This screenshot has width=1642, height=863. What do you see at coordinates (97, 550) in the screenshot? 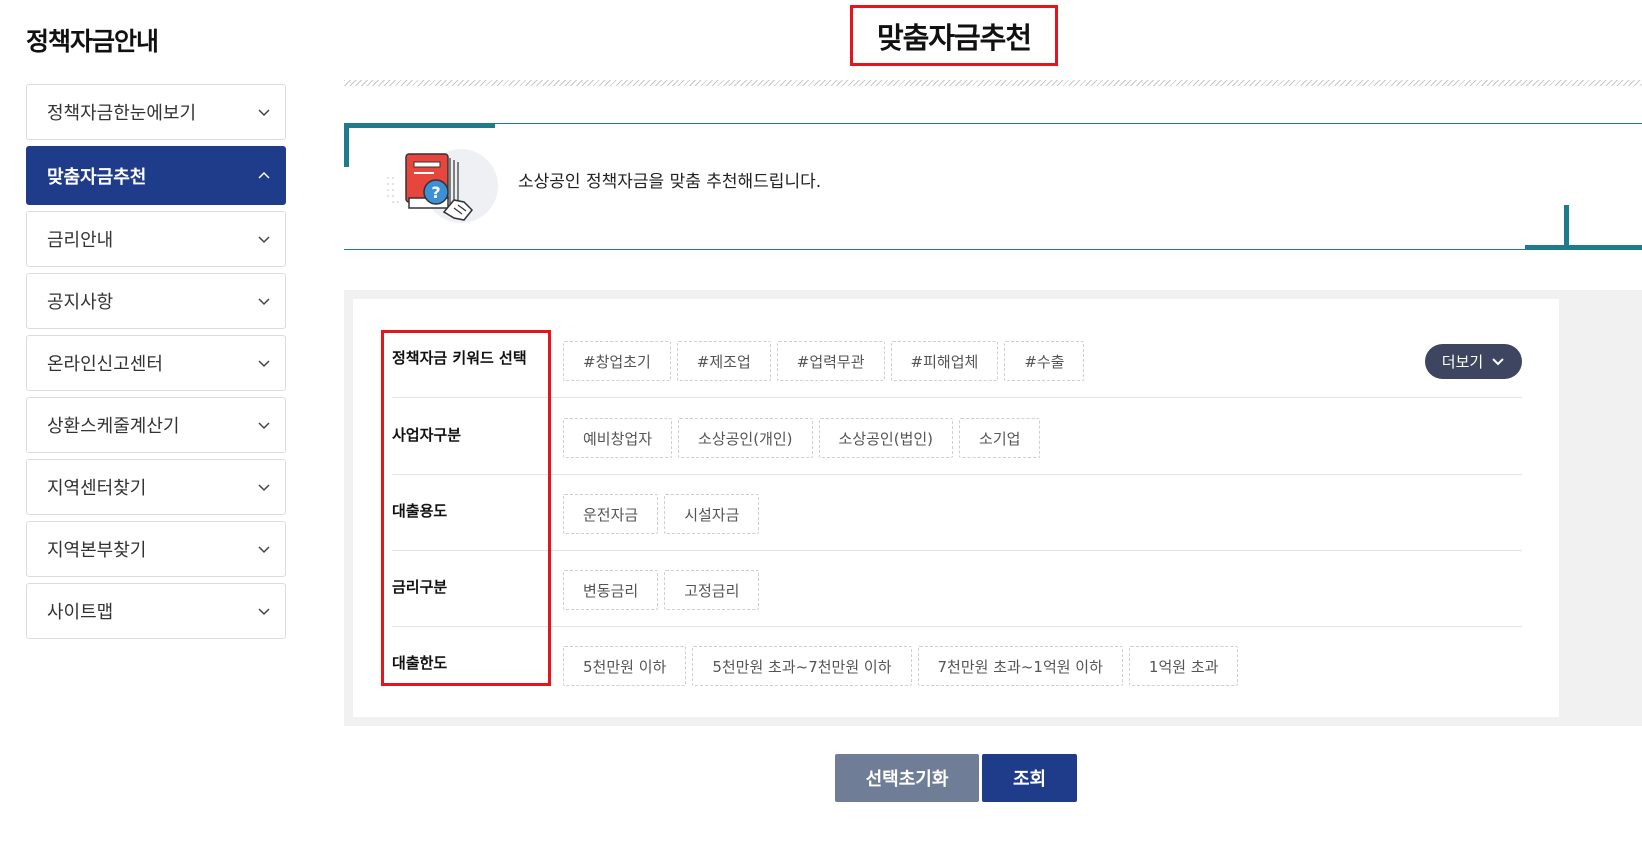
I see `sidebar-item-label: 지역본부찾기` at bounding box center [97, 550].